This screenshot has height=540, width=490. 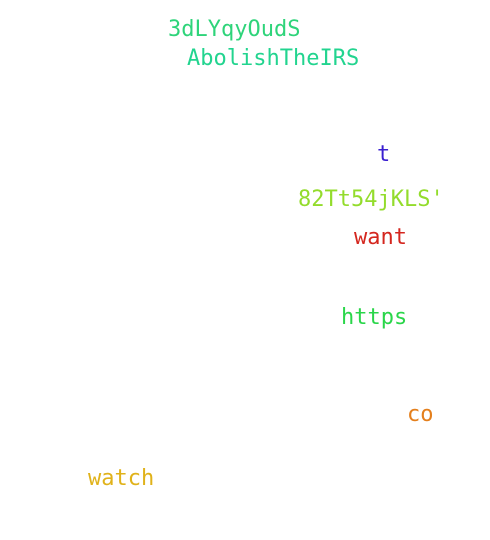 What do you see at coordinates (384, 154) in the screenshot?
I see `word-t: t` at bounding box center [384, 154].